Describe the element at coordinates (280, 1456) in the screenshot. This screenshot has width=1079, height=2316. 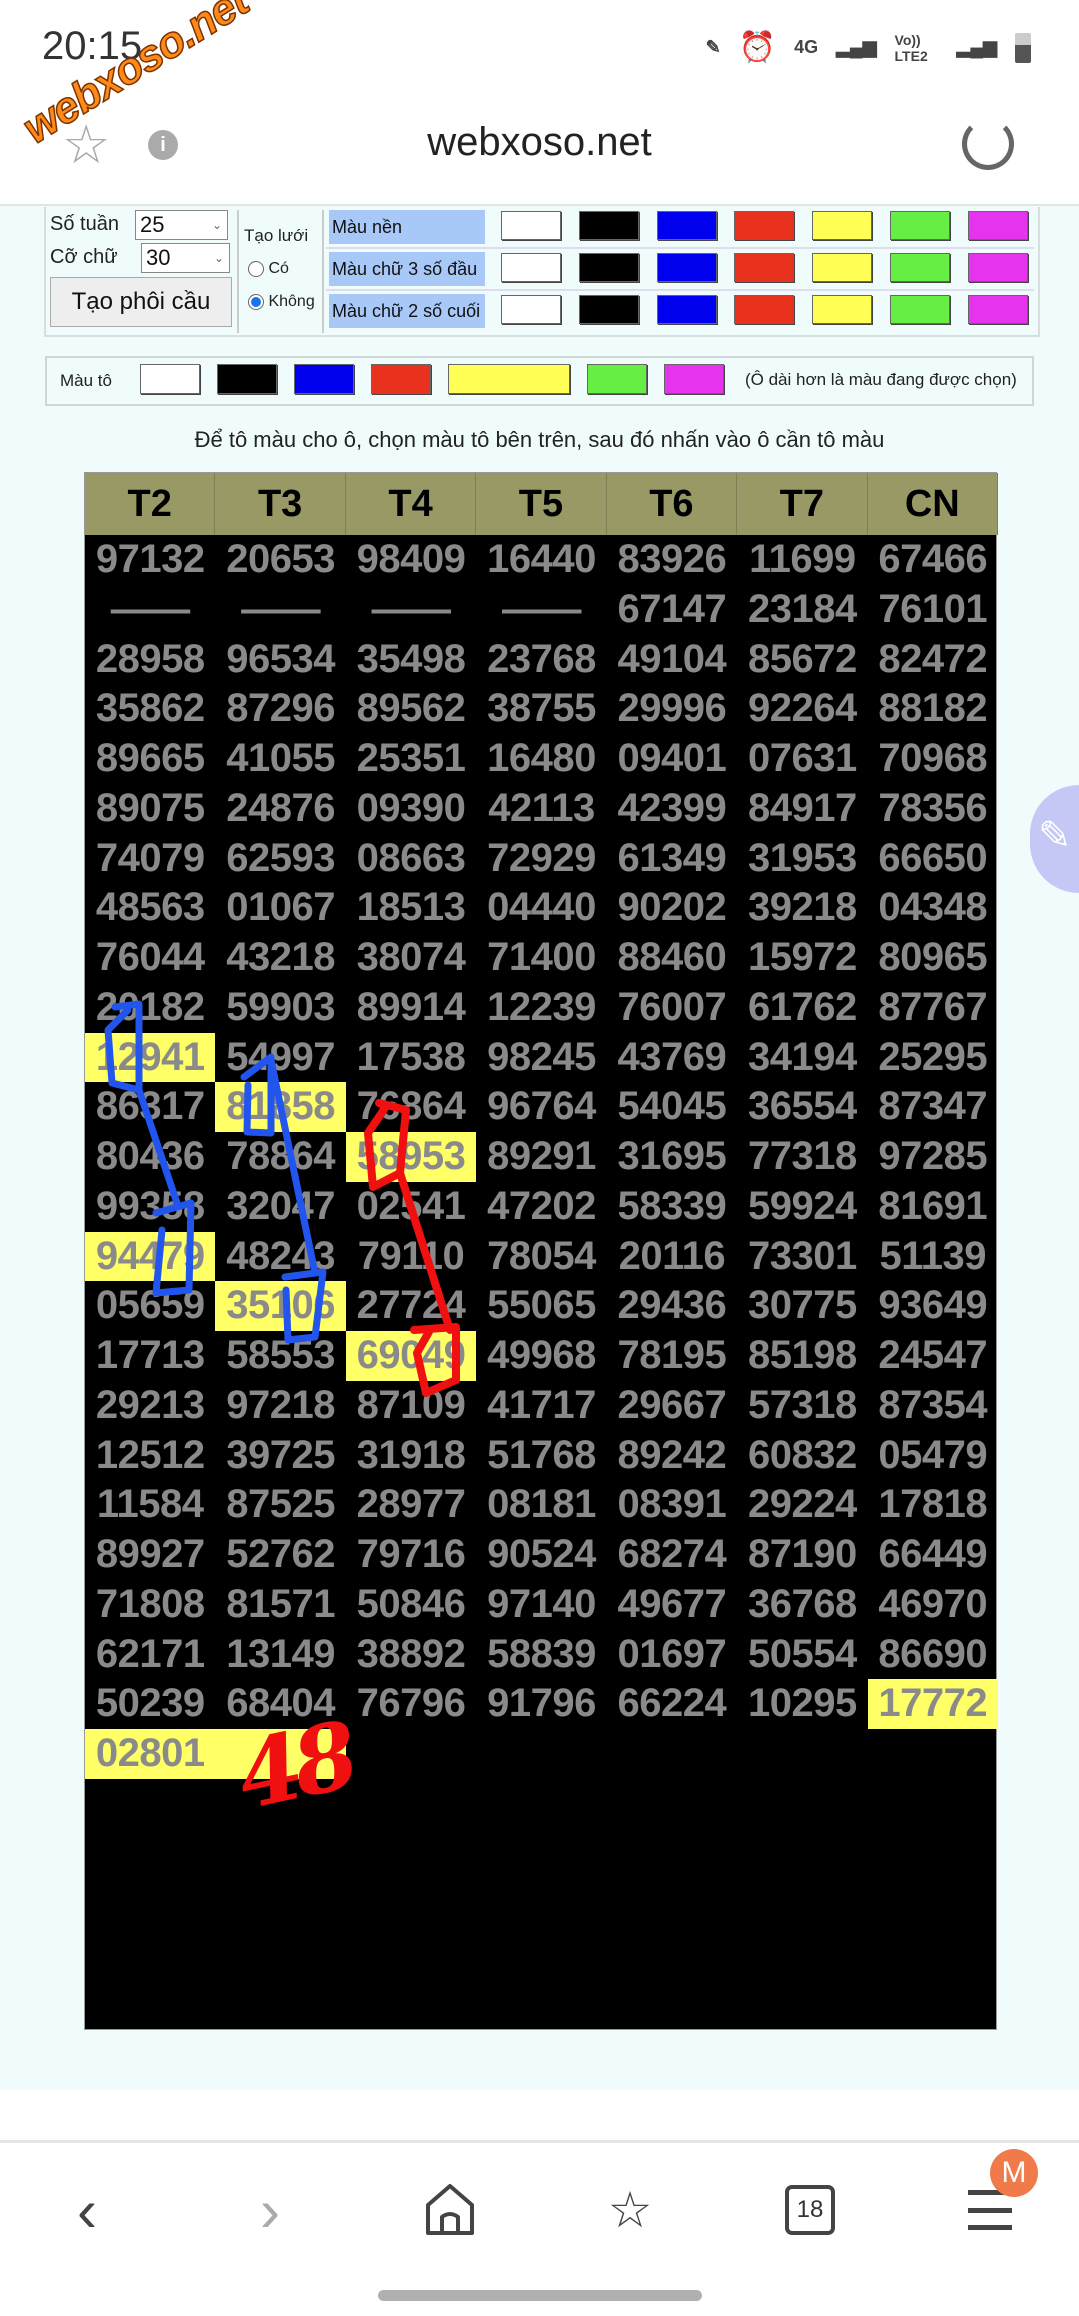
I see `grid-cell: 39725` at that location.